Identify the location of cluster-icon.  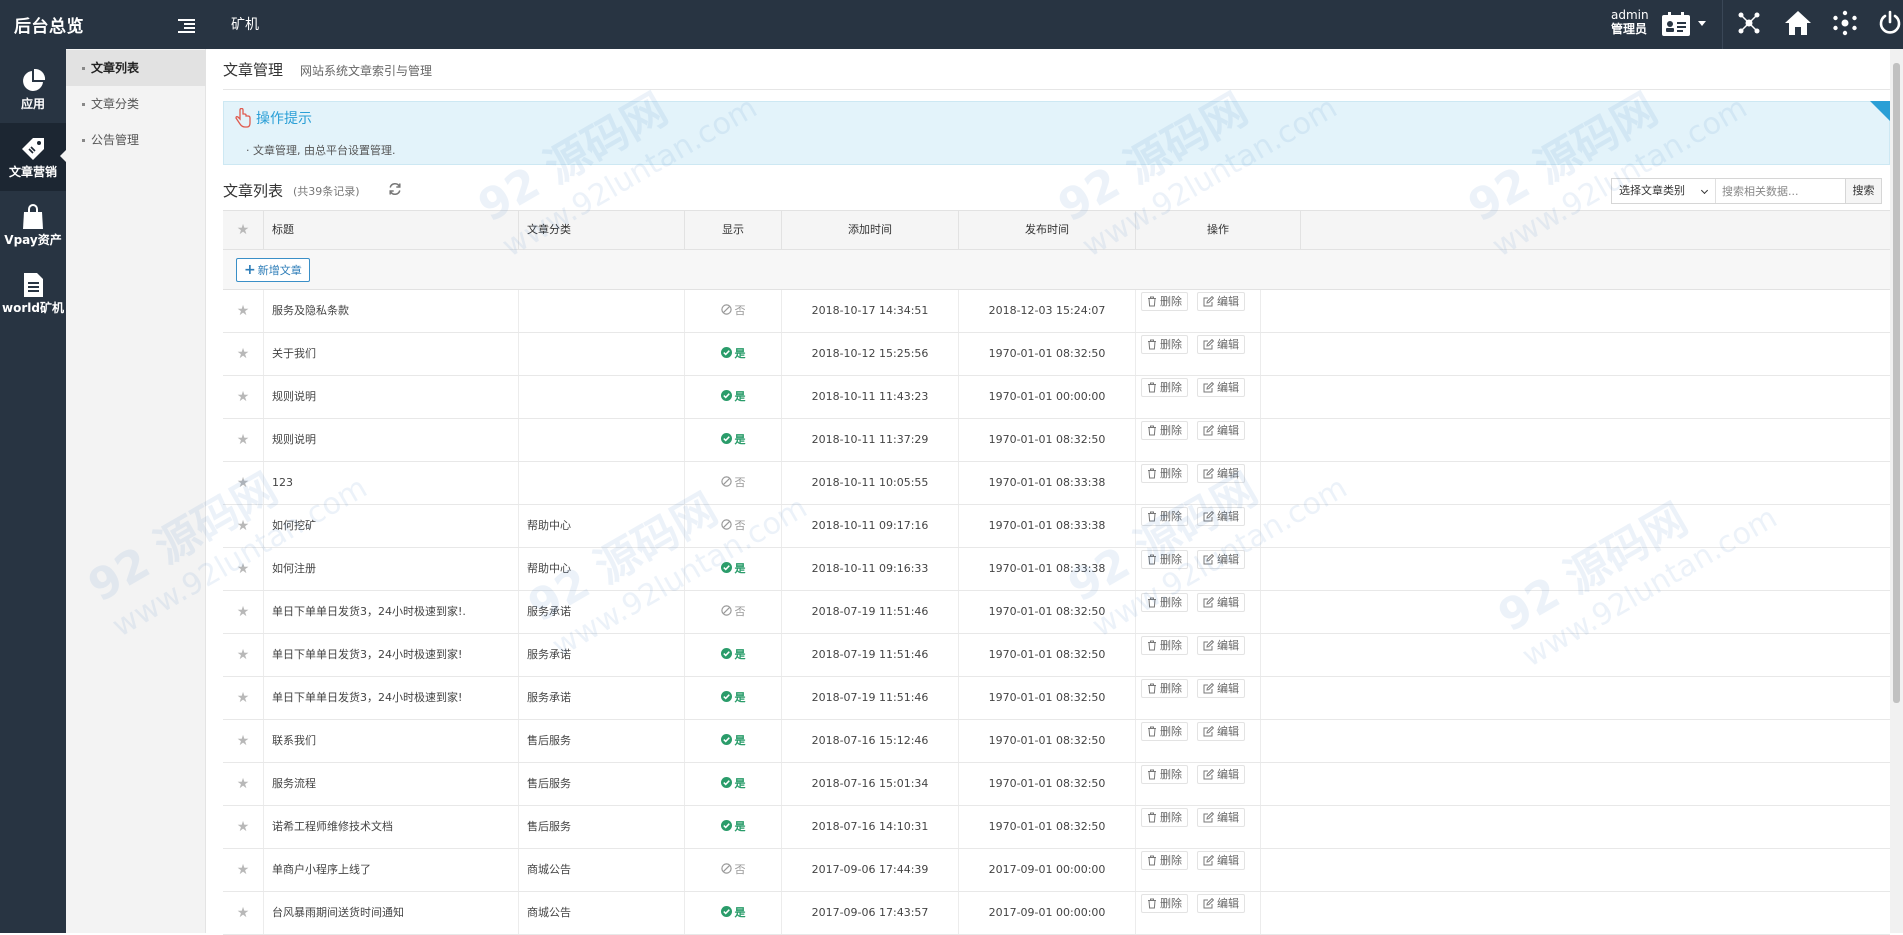
(1845, 23).